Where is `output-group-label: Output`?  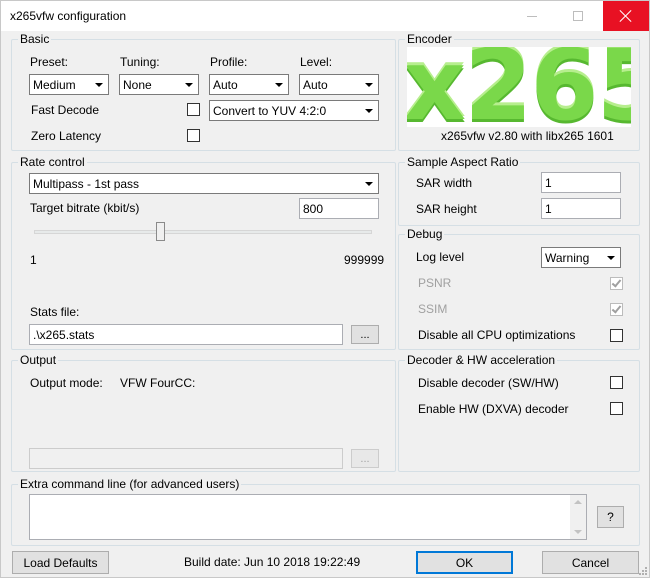
output-group-label: Output is located at coordinates (38, 360).